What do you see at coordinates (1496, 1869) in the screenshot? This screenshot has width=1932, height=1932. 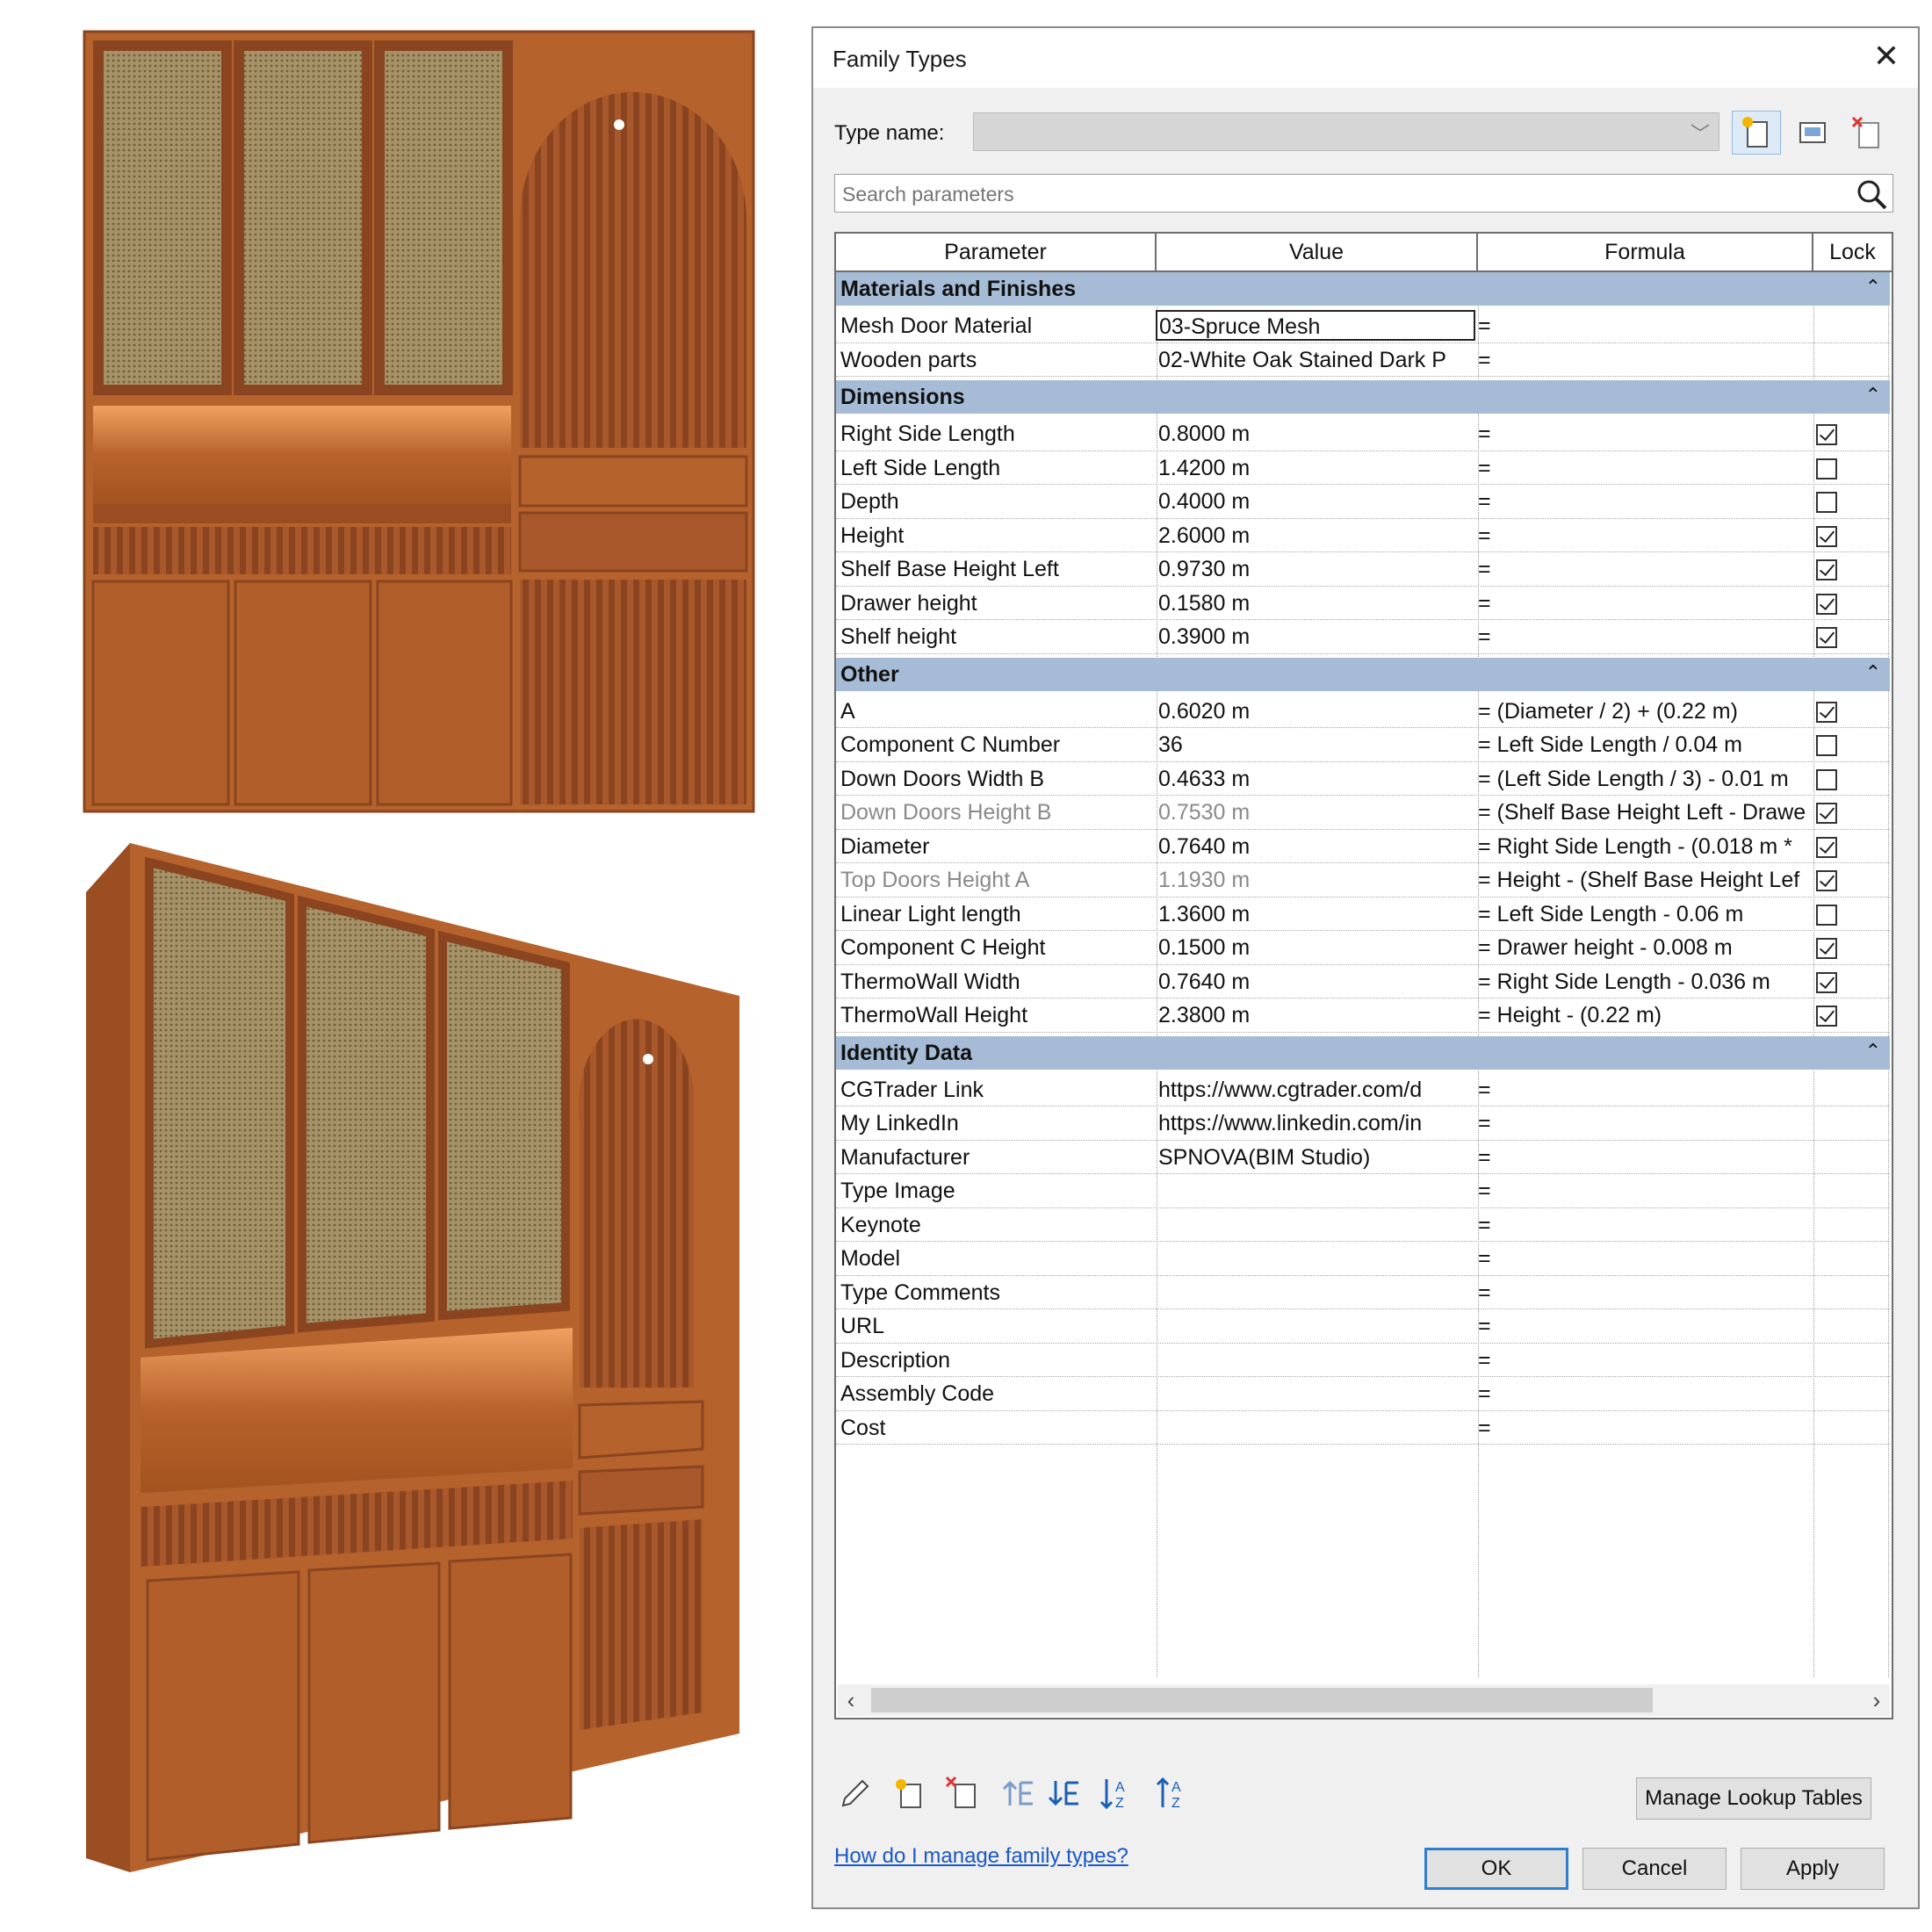 I see `ok-button: OK` at bounding box center [1496, 1869].